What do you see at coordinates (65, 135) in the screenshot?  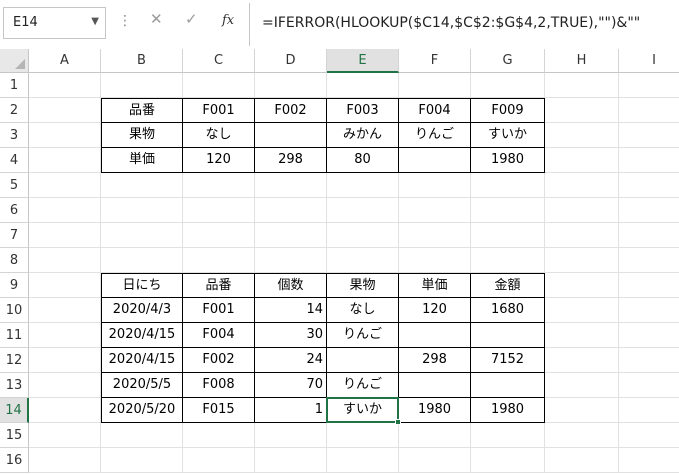 I see `cell-a3` at bounding box center [65, 135].